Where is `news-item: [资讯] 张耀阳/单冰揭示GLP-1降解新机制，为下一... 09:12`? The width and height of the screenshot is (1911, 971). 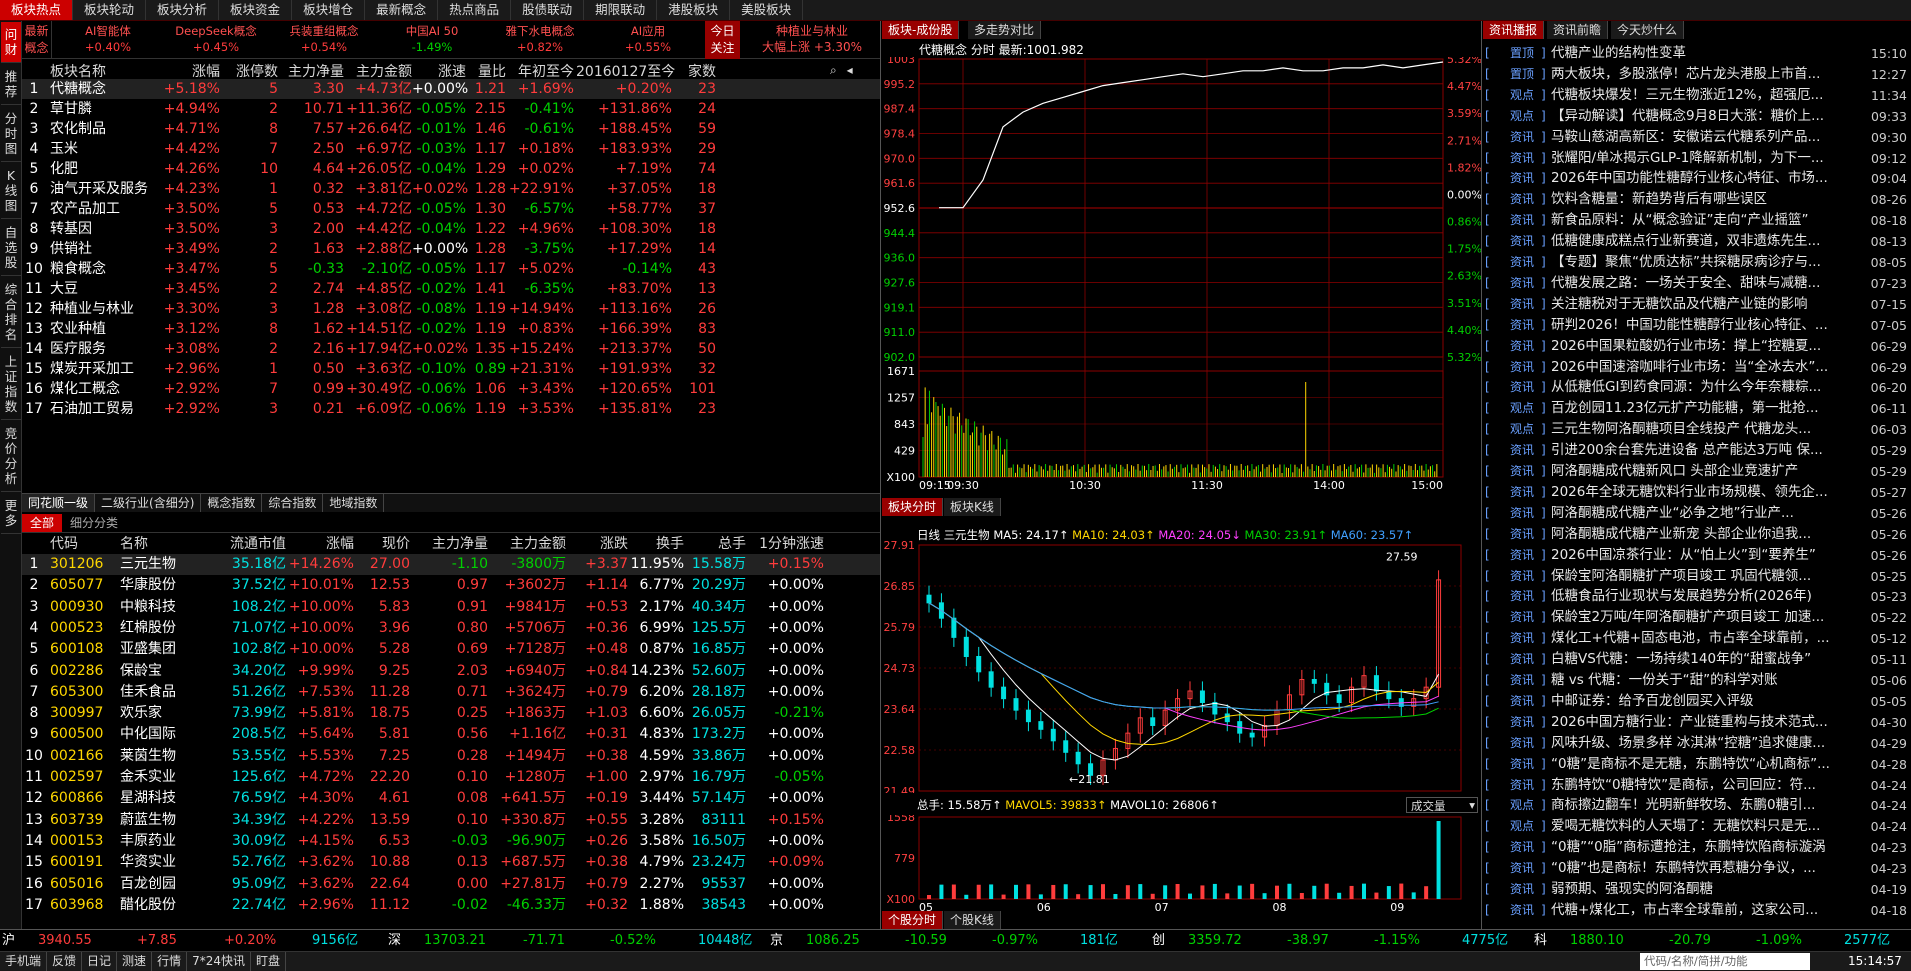
news-item: [资讯] 张耀阳/单冰揭示GLP-1降解新机制，为下一... 09:12 is located at coordinates (1697, 158).